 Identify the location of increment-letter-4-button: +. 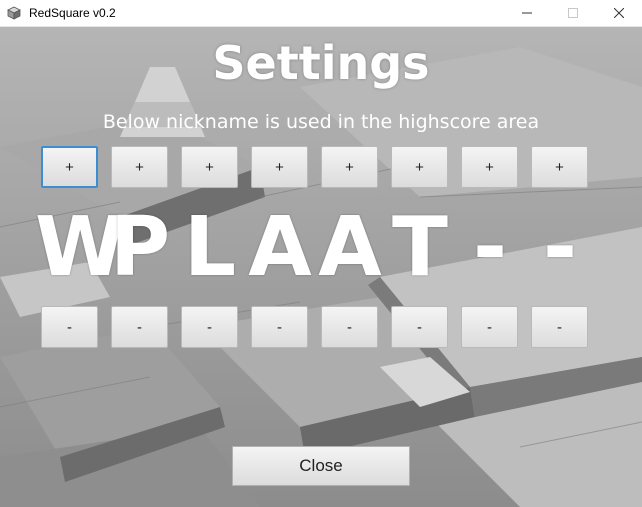
(279, 167).